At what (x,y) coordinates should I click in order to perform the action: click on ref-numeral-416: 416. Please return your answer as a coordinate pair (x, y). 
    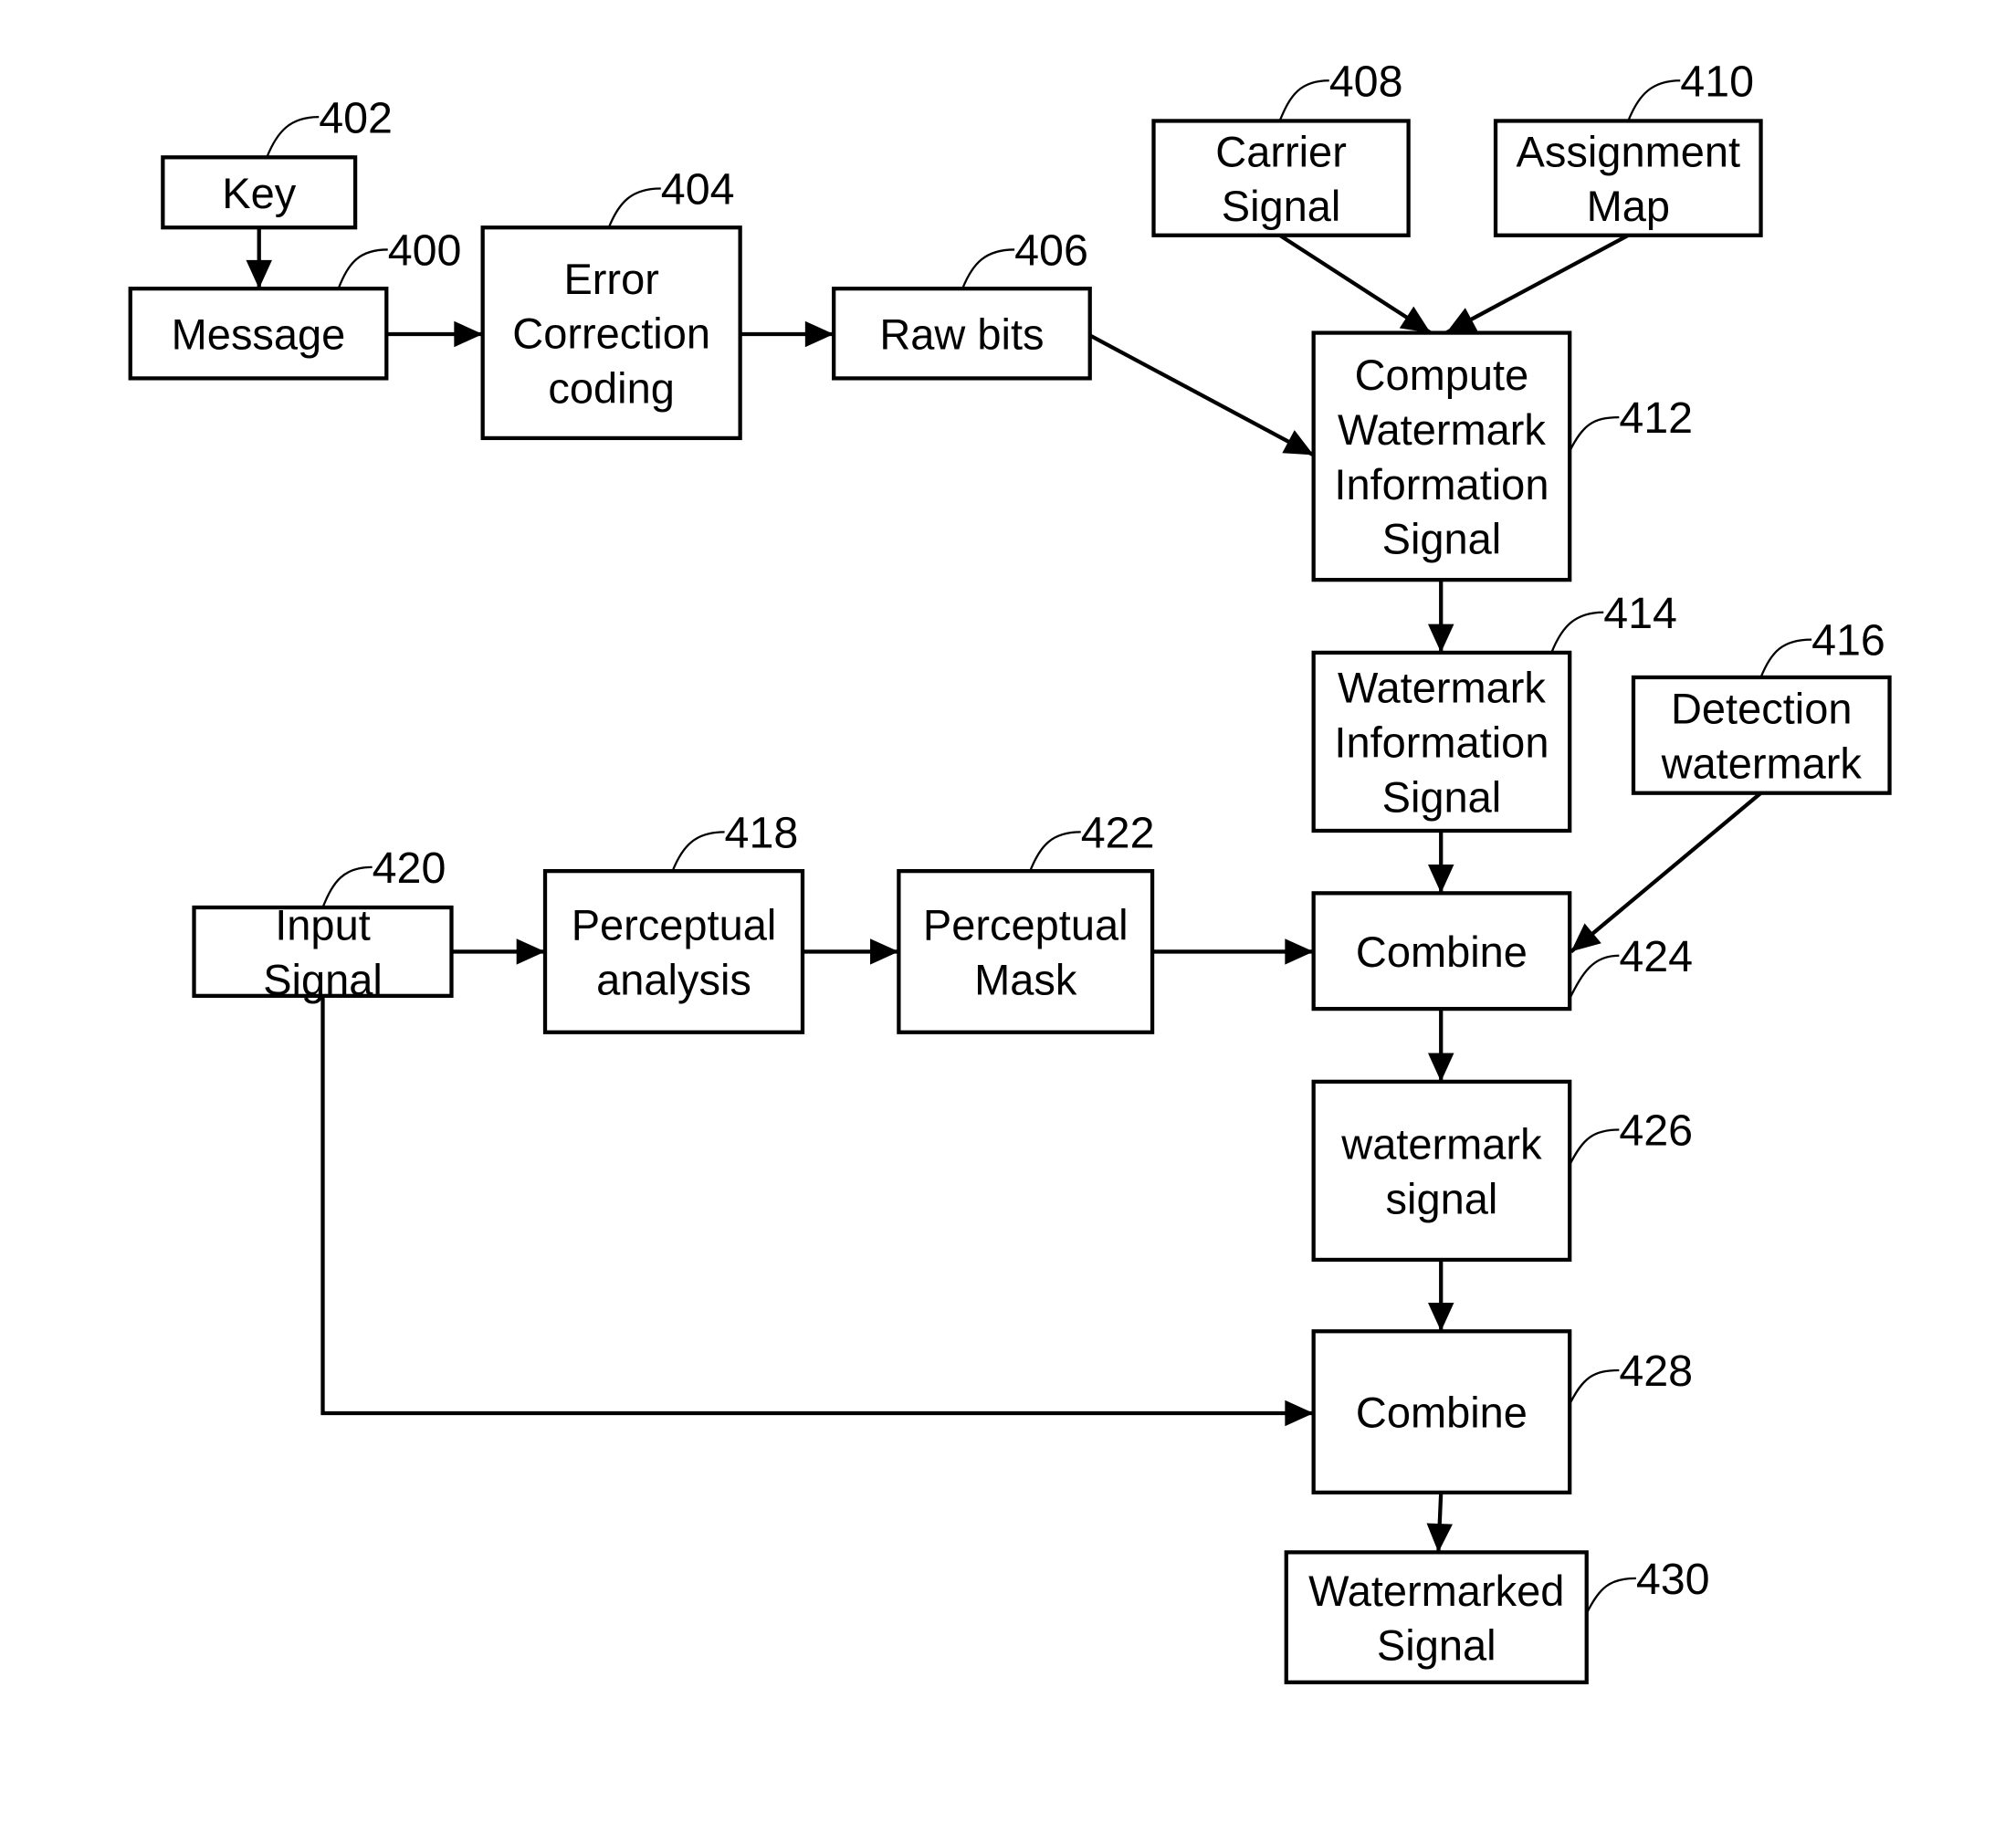
    Looking at the image, I should click on (1848, 641).